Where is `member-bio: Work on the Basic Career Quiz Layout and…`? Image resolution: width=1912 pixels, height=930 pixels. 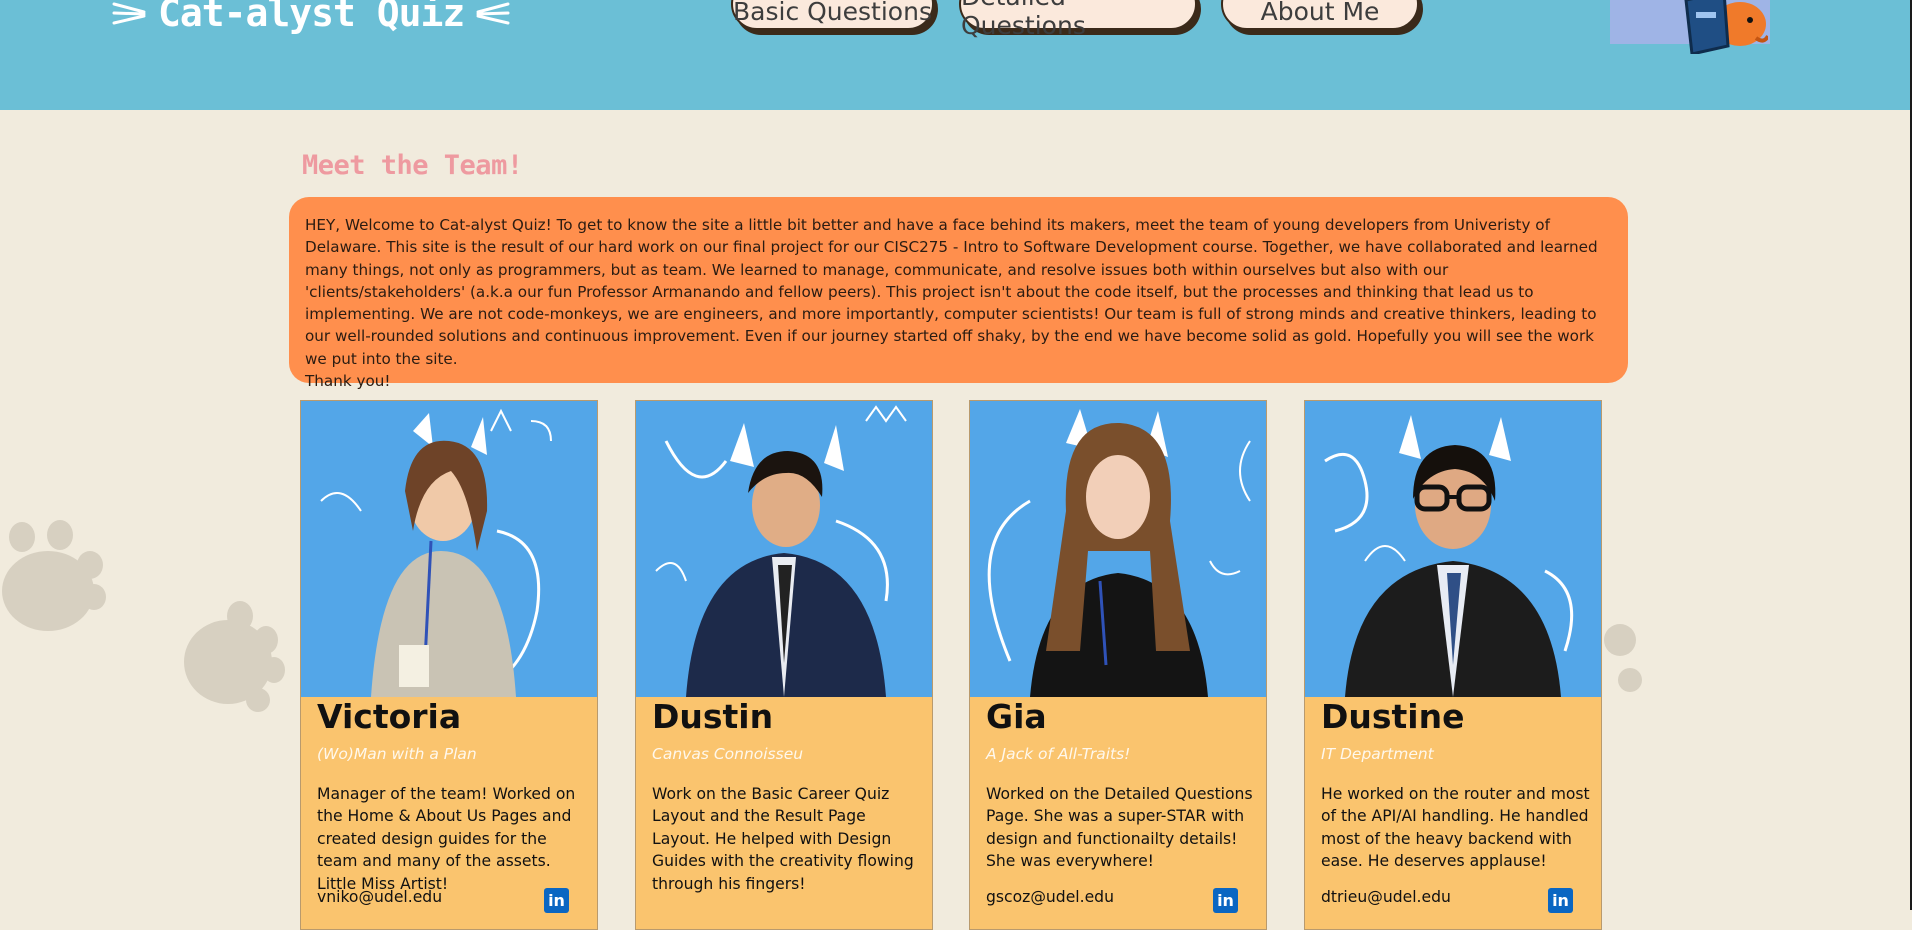 member-bio: Work on the Basic Career Quiz Layout and… is located at coordinates (783, 839).